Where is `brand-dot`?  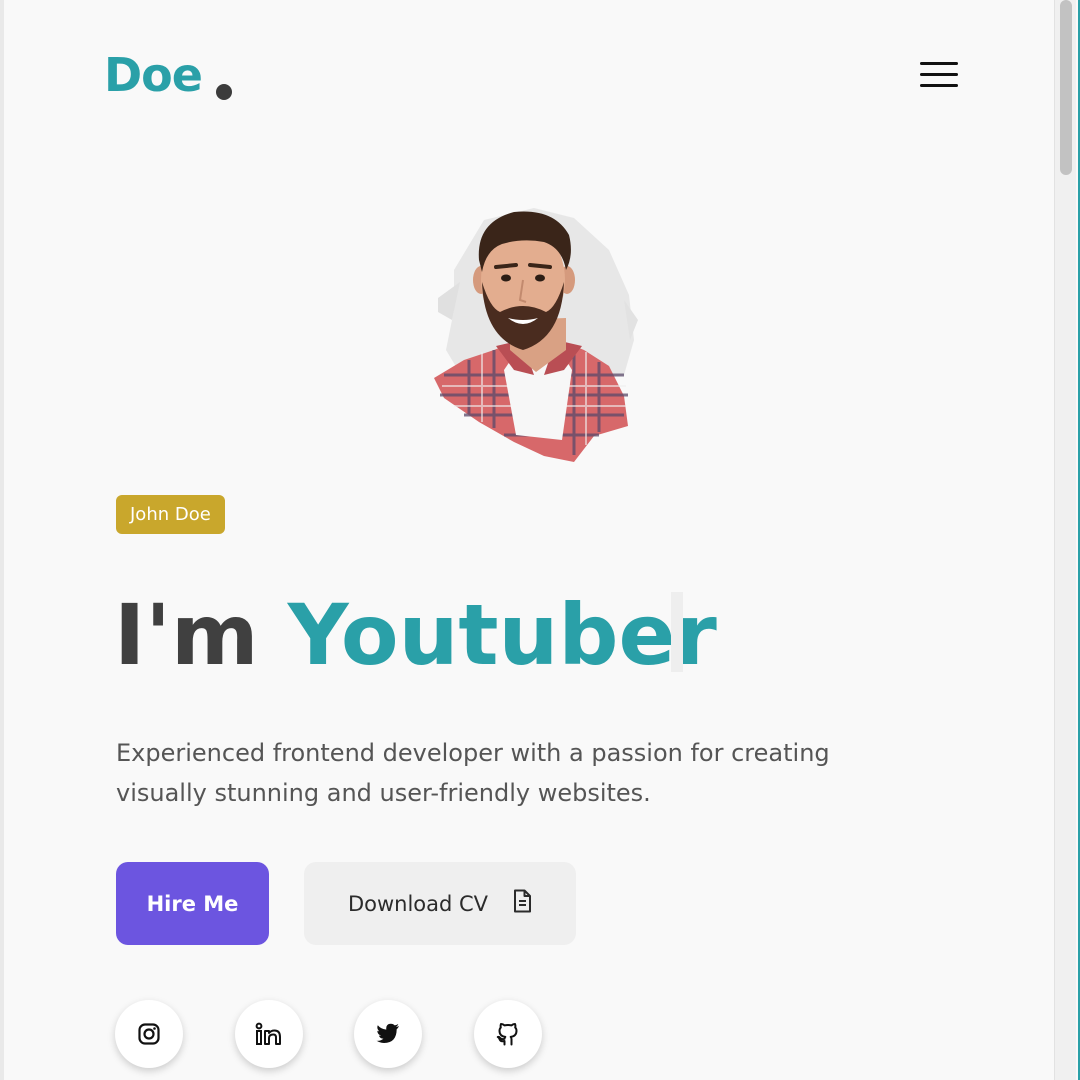
brand-dot is located at coordinates (223, 92).